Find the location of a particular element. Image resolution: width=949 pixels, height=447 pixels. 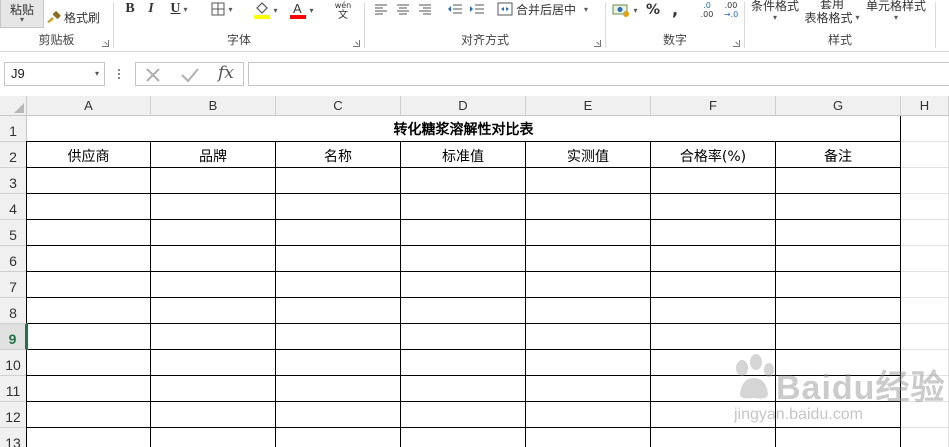

row-header-5: 5 is located at coordinates (13, 233).